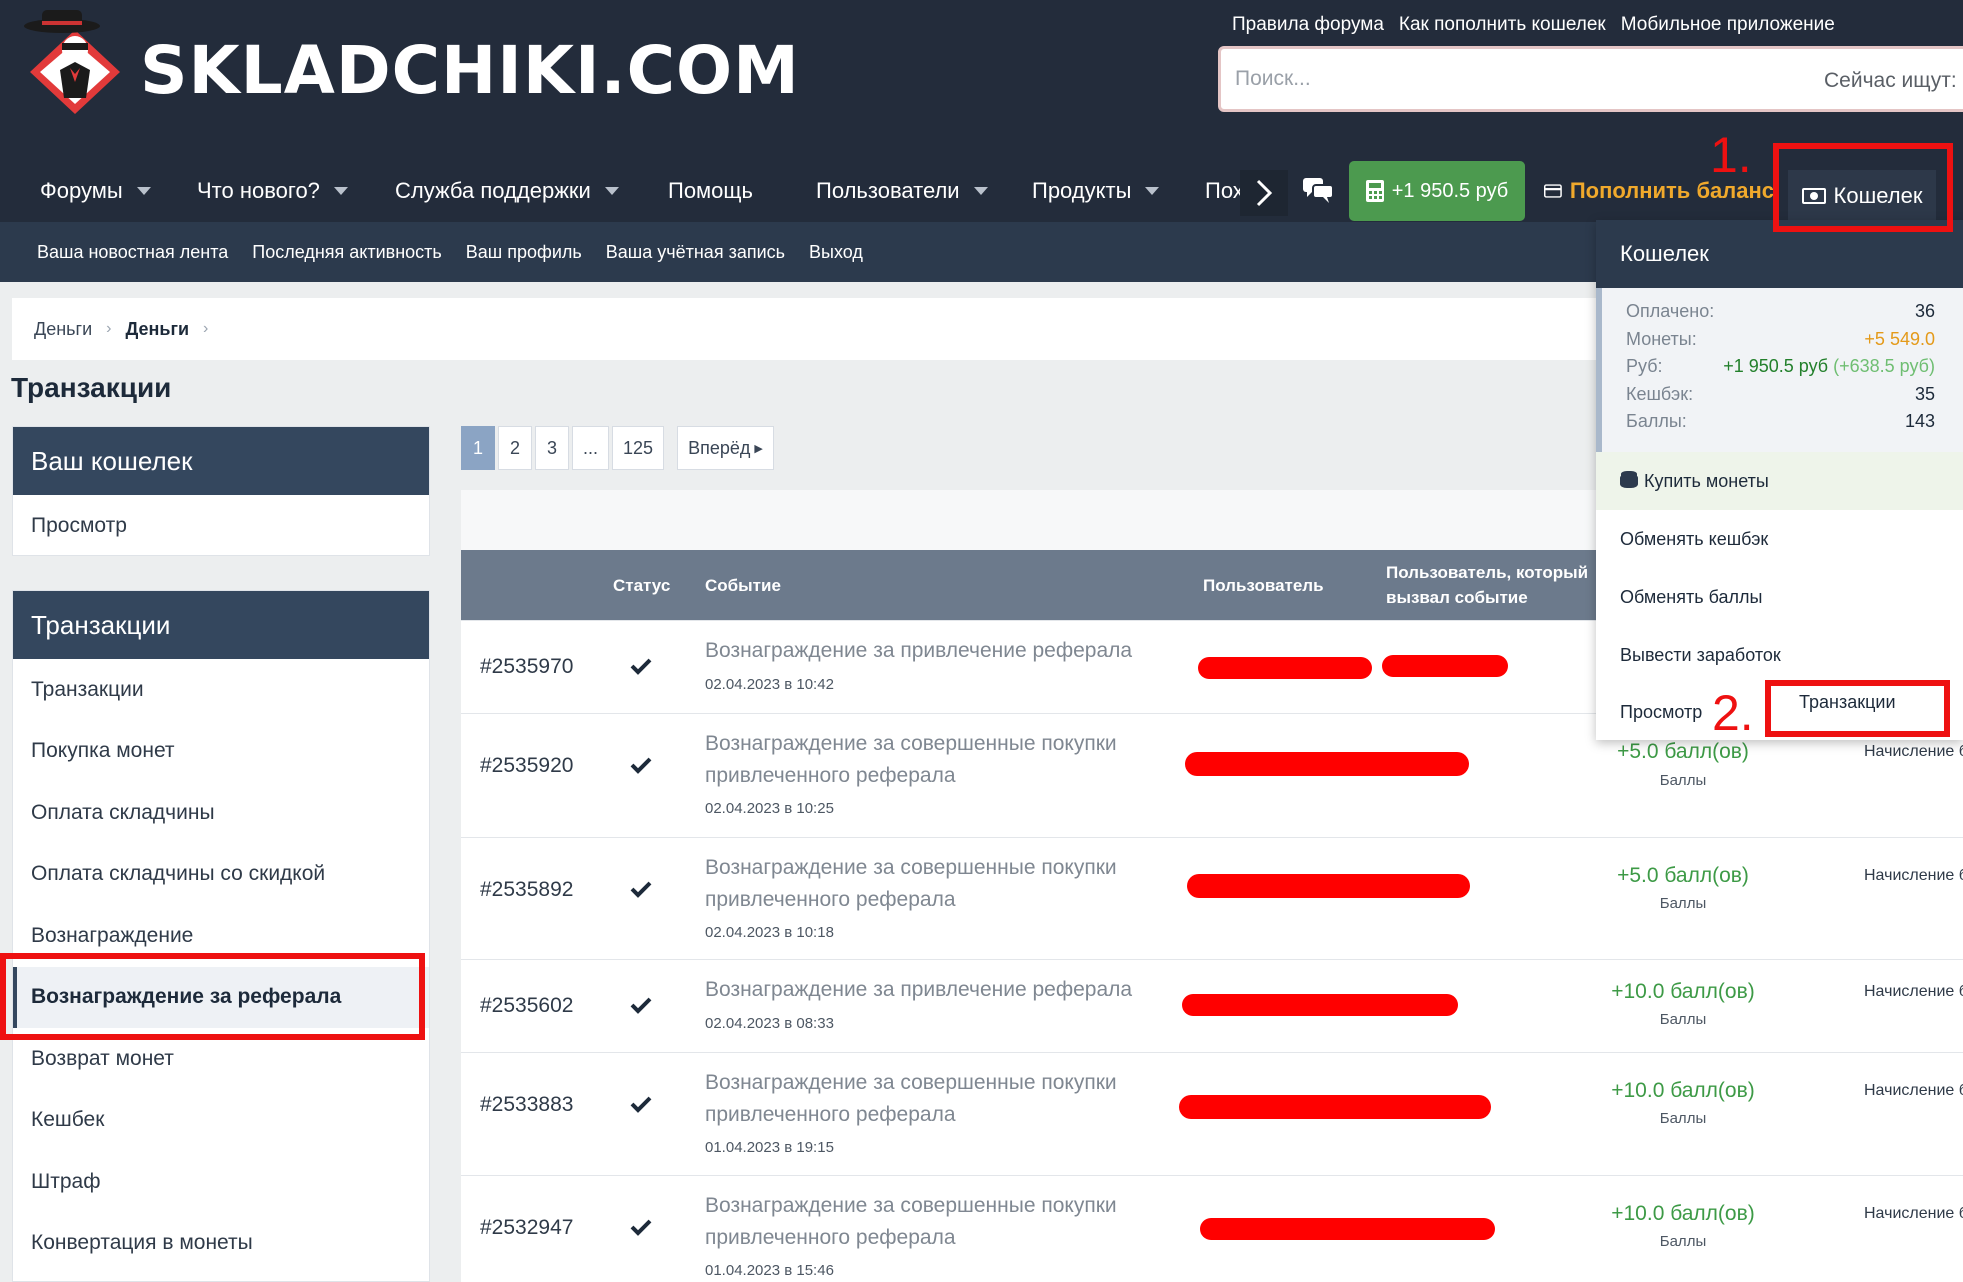 Image resolution: width=1963 pixels, height=1282 pixels. Describe the element at coordinates (1661, 712) in the screenshot. I see `menu-view: Просмотр` at that location.